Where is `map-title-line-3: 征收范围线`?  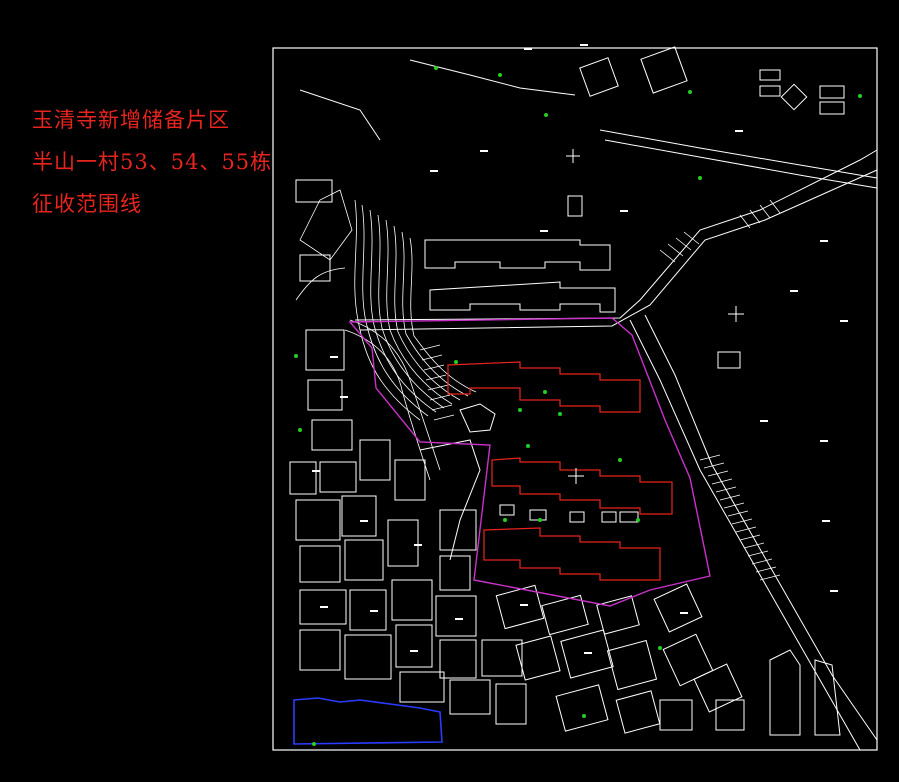 map-title-line-3: 征收范围线 is located at coordinates (87, 204).